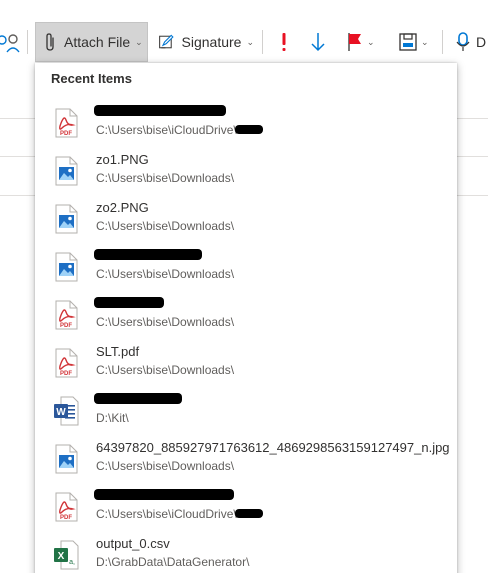 The width and height of the screenshot is (488, 573). What do you see at coordinates (173, 562) in the screenshot?
I see `recent-item-path: D:\GrabData\DataGenerator\` at bounding box center [173, 562].